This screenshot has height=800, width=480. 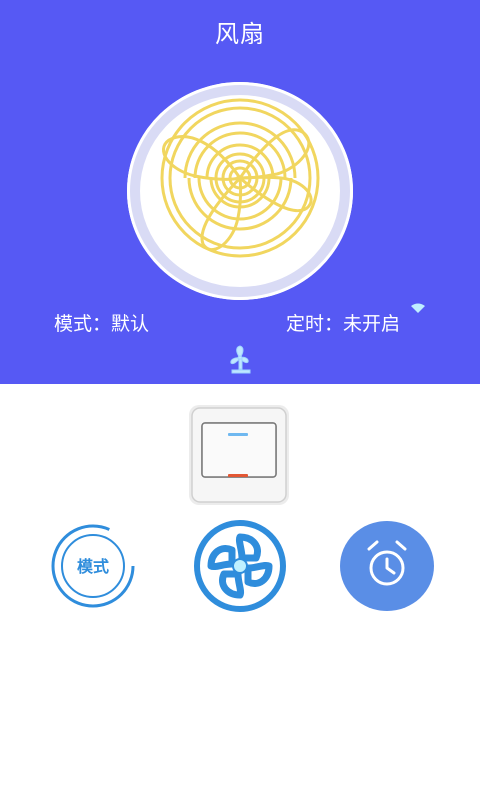 I want to click on mode-status: 模式：默认, so click(x=102, y=324).